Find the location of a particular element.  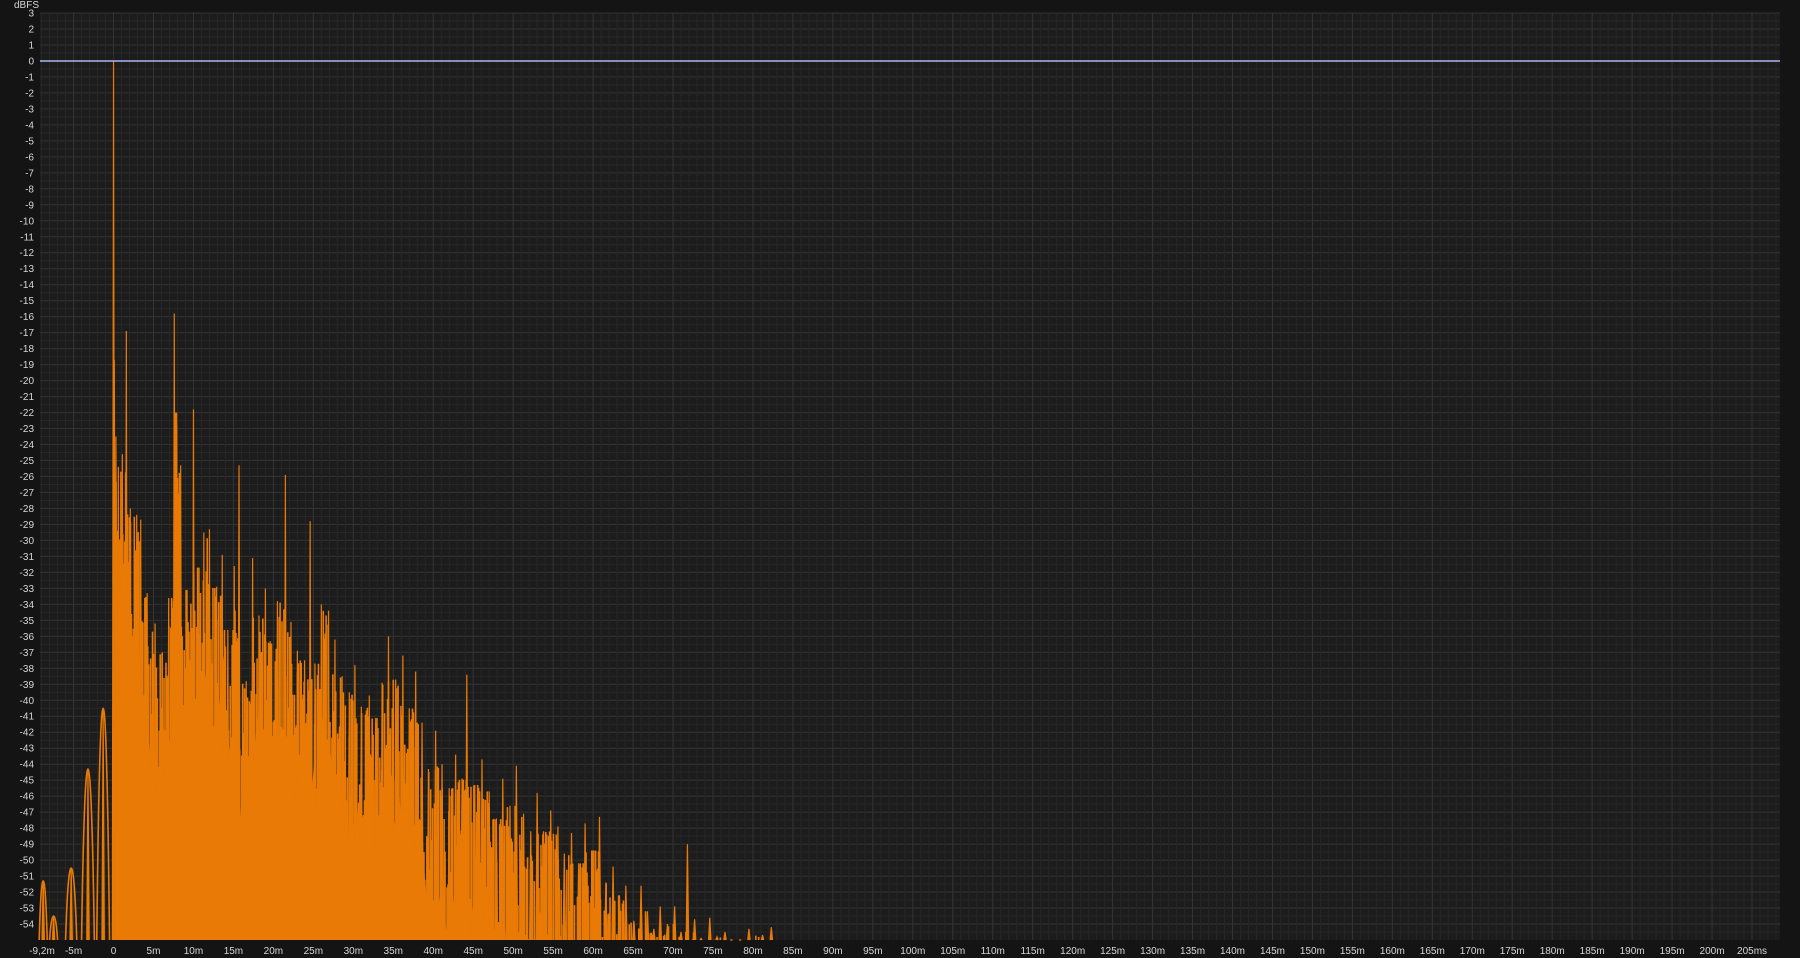

y-tick-label: -31 is located at coordinates (27, 557).